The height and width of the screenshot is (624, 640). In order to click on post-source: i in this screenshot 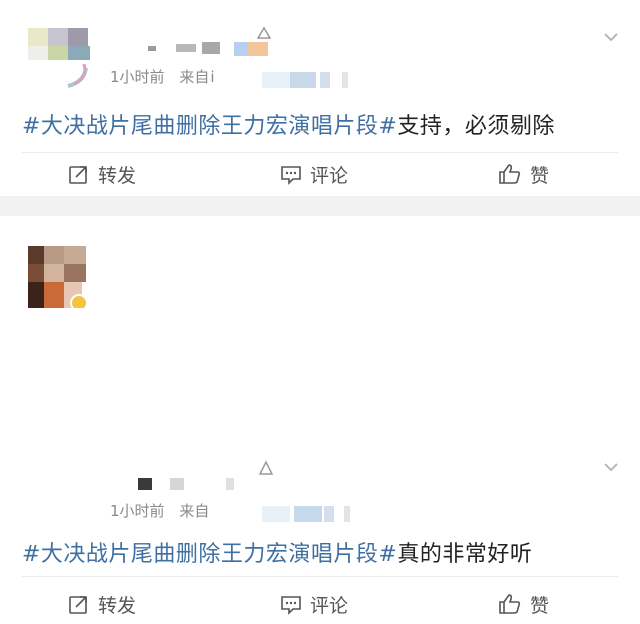, I will do `click(212, 77)`.